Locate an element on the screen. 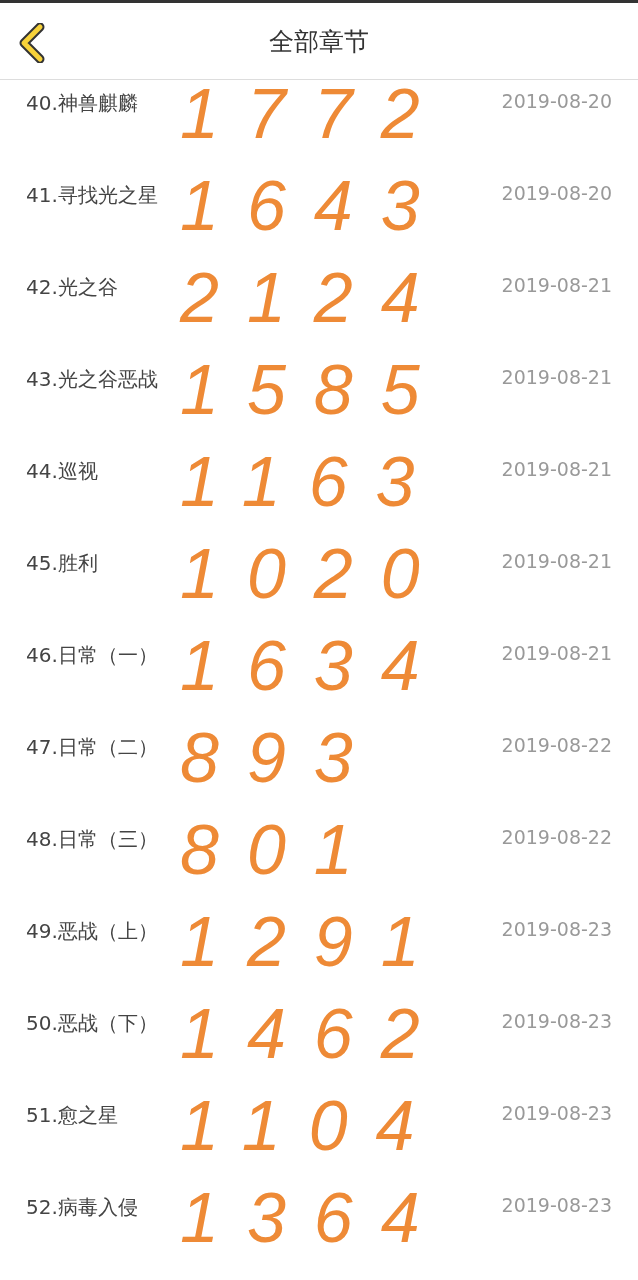 The image size is (638, 1280). handwritten-number: 1104 is located at coordinates (311, 1126).